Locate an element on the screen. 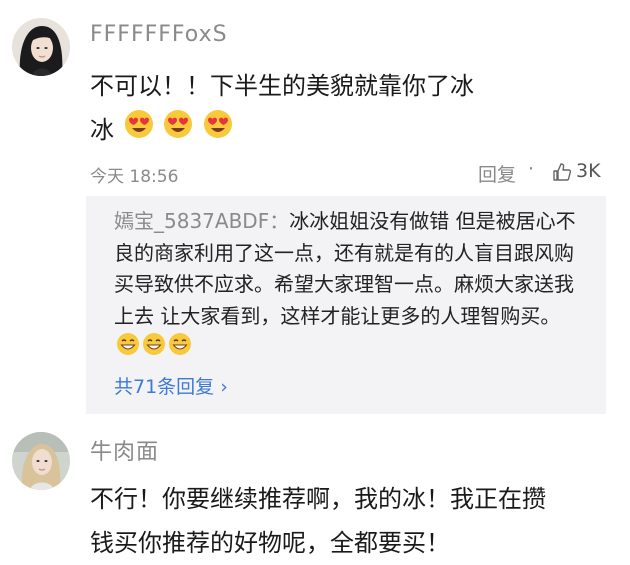 This screenshot has width=630, height=565. view-all-replies-link: 共71条回复 › is located at coordinates (171, 385).